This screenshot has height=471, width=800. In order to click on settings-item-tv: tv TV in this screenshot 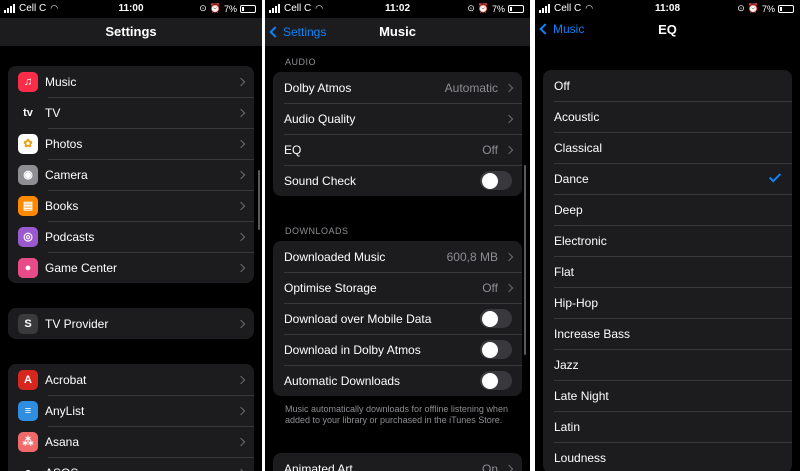, I will do `click(131, 112)`.